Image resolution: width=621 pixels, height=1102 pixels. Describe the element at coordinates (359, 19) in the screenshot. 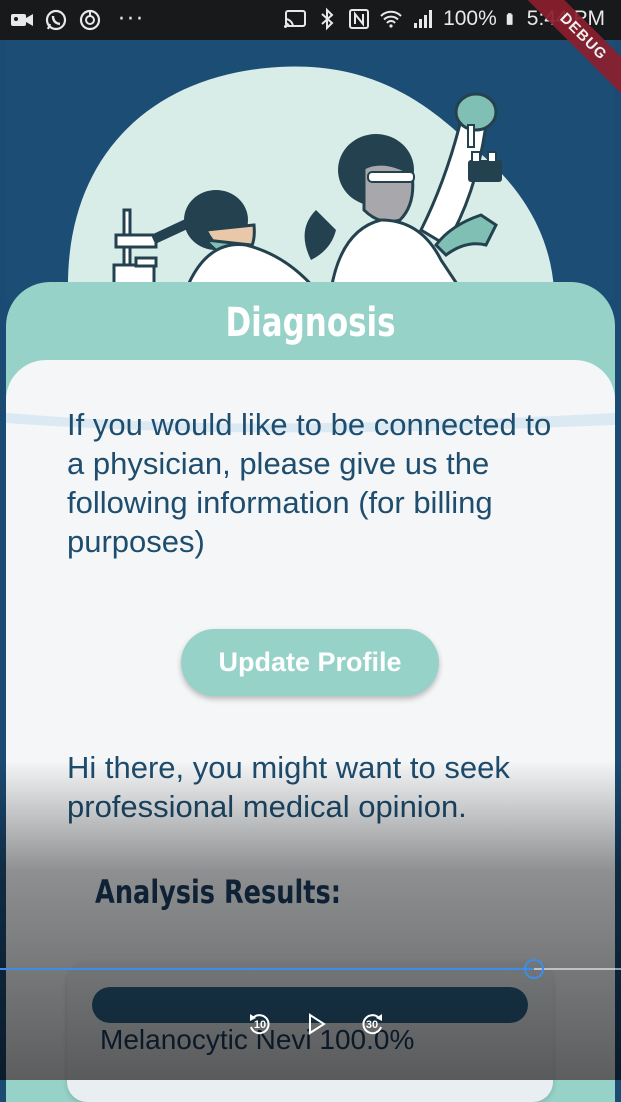

I see `nfc-icon` at that location.